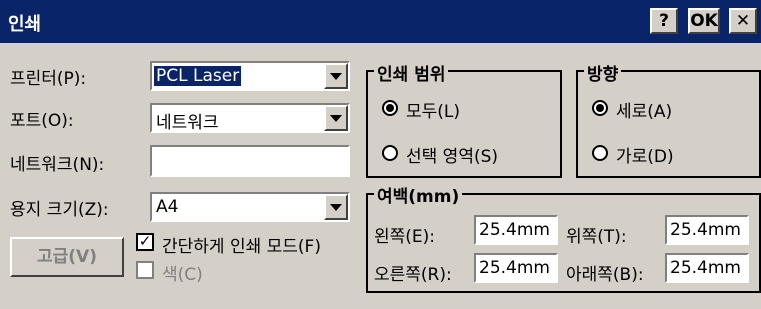  What do you see at coordinates (452, 157) in the screenshot?
I see `range-selection-label: 선택 영역(S)` at bounding box center [452, 157].